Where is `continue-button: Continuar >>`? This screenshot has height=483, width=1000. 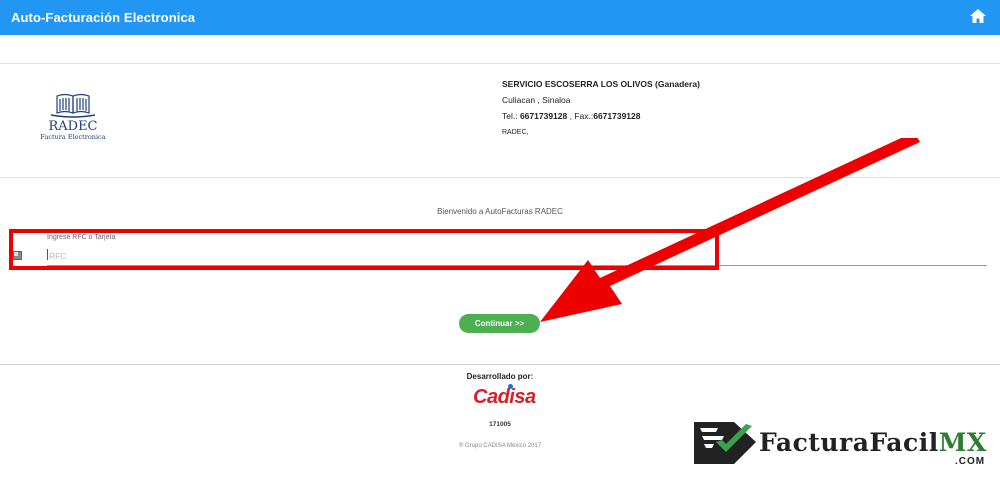
continue-button: Continuar >> is located at coordinates (499, 323).